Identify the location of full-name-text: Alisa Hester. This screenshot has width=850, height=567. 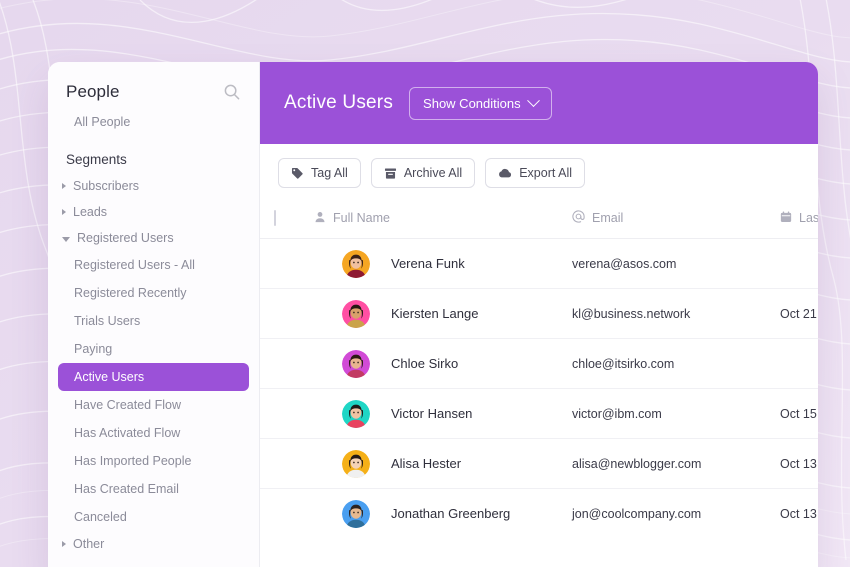
(426, 463).